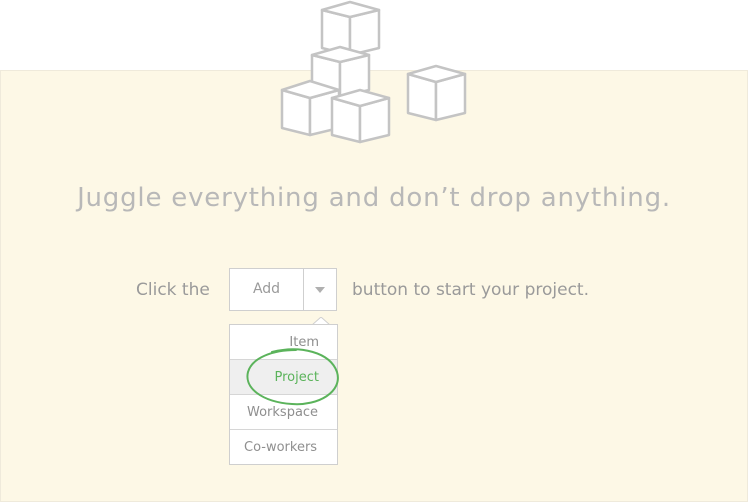 The image size is (748, 502). What do you see at coordinates (173, 290) in the screenshot?
I see `prompt-before-text: Click the` at bounding box center [173, 290].